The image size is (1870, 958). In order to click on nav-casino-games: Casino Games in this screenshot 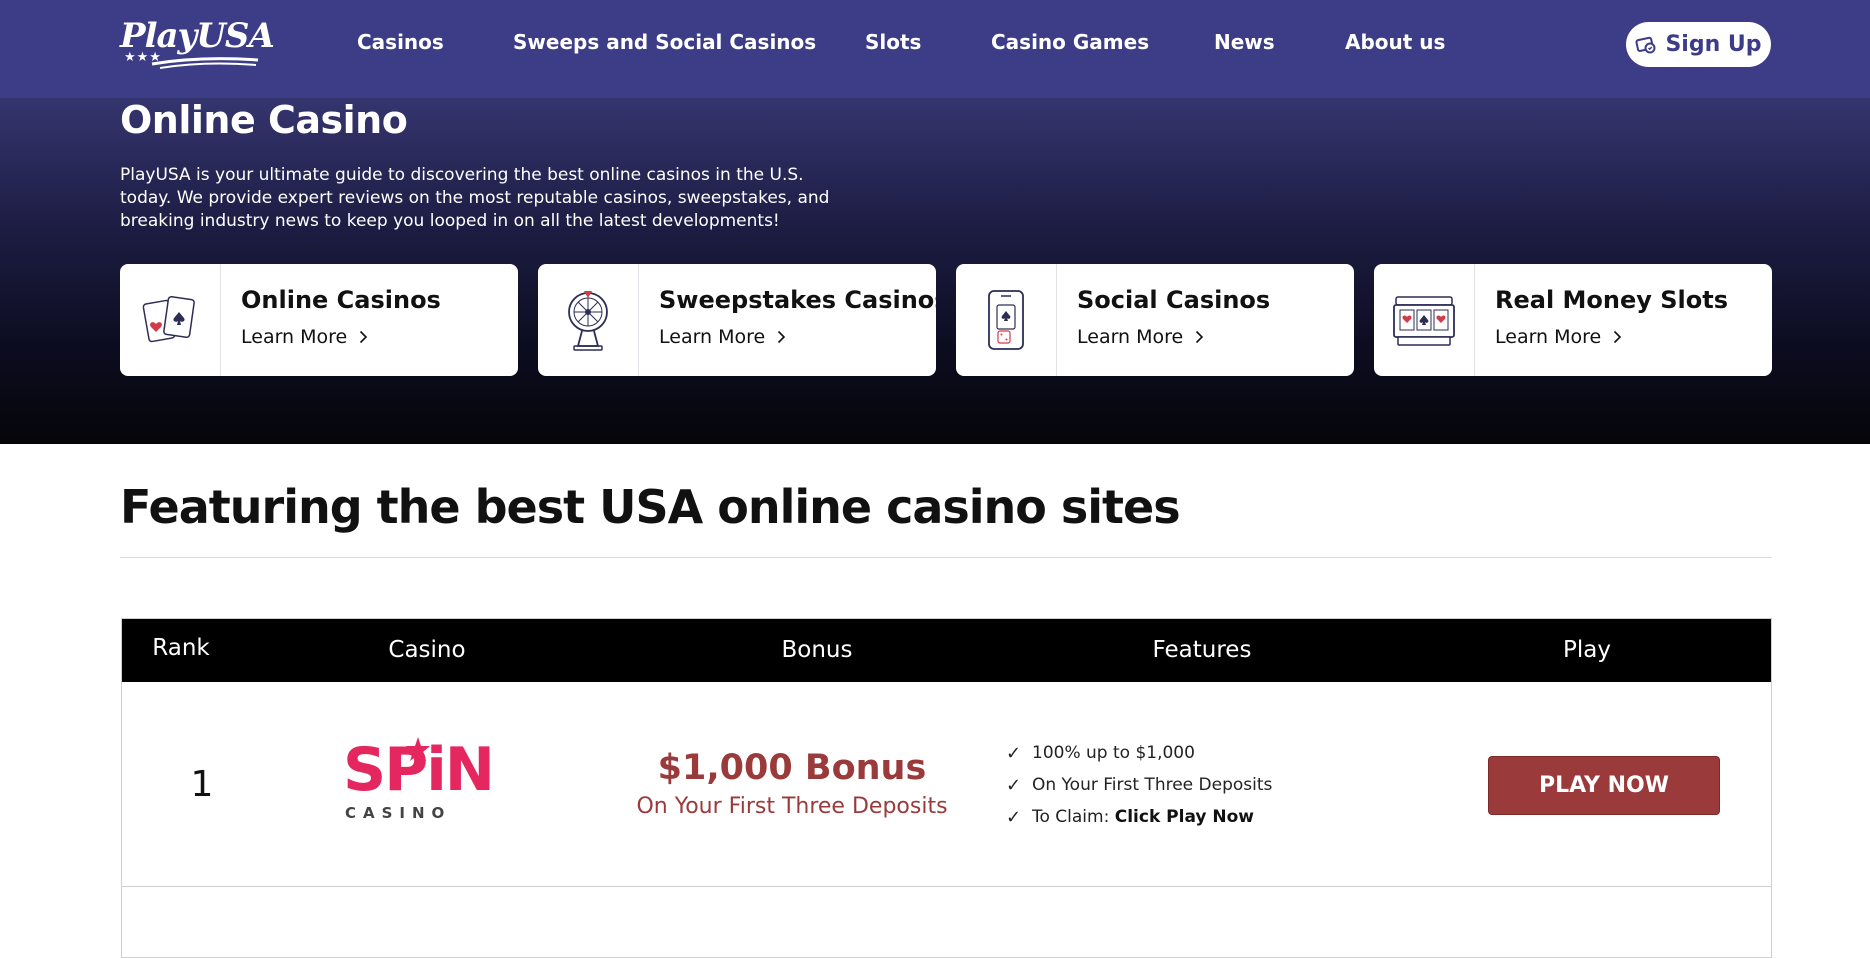, I will do `click(1070, 42)`.